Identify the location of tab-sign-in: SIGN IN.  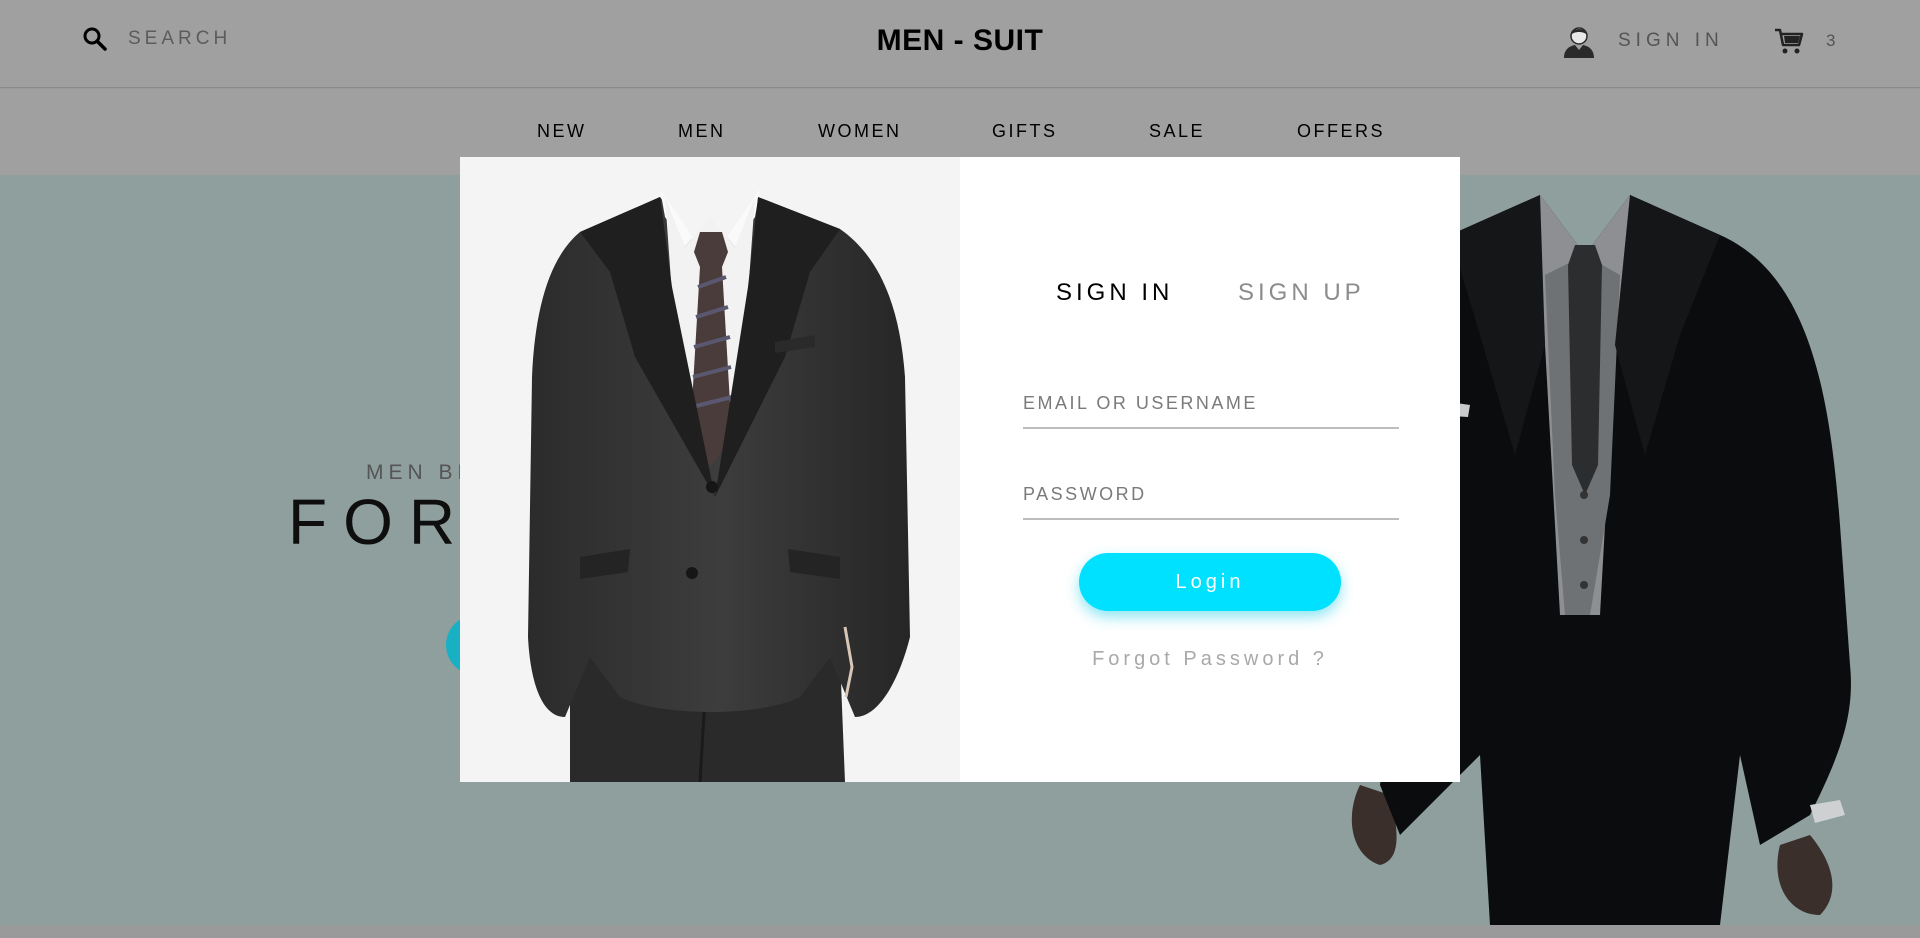
(1114, 293).